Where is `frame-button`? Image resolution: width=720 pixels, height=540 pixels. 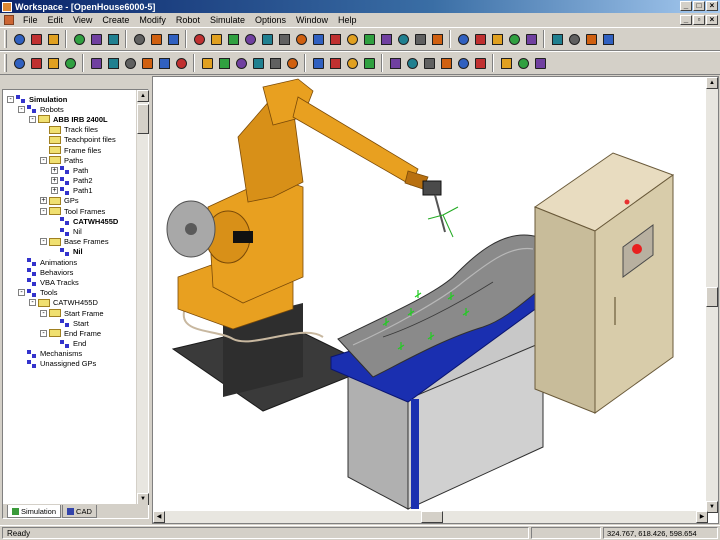
frame-button is located at coordinates (113, 63).